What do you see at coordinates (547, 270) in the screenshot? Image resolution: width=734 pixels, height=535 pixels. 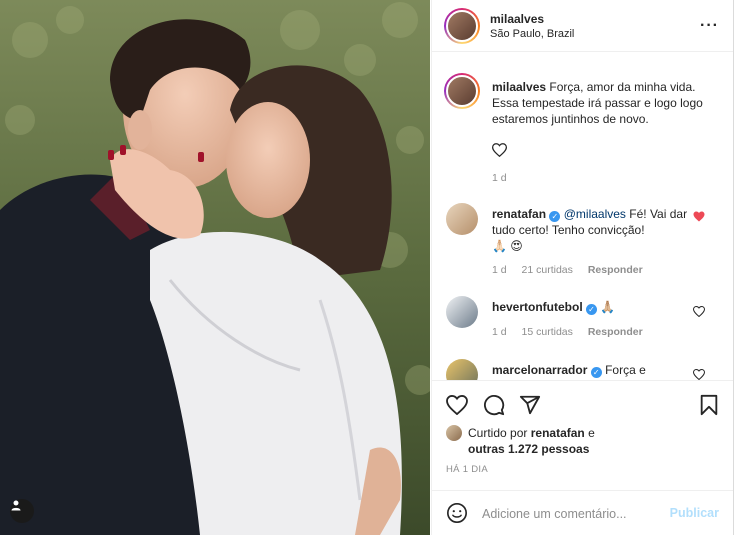 I see `comment-likes: 21 curtidas` at bounding box center [547, 270].